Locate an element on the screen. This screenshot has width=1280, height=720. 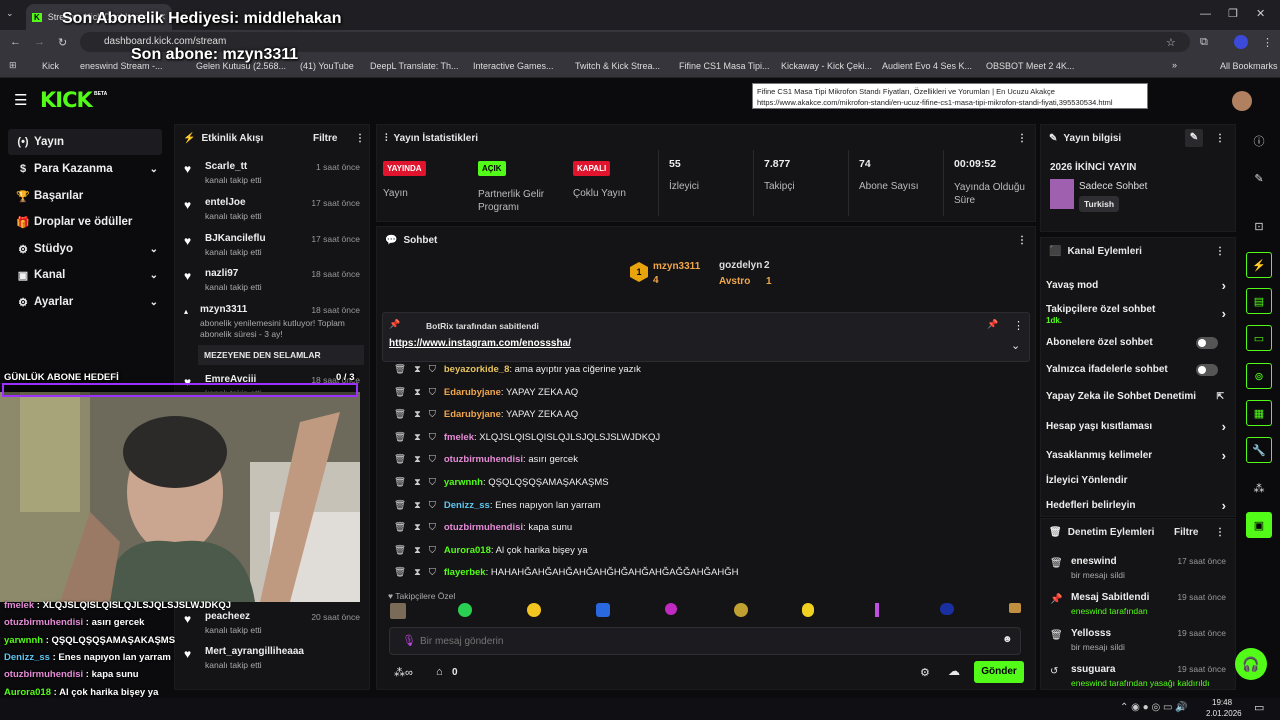
action-followers-only: Takipçilere özel sohbet 1dk. › is located at coordinates (1136, 314).